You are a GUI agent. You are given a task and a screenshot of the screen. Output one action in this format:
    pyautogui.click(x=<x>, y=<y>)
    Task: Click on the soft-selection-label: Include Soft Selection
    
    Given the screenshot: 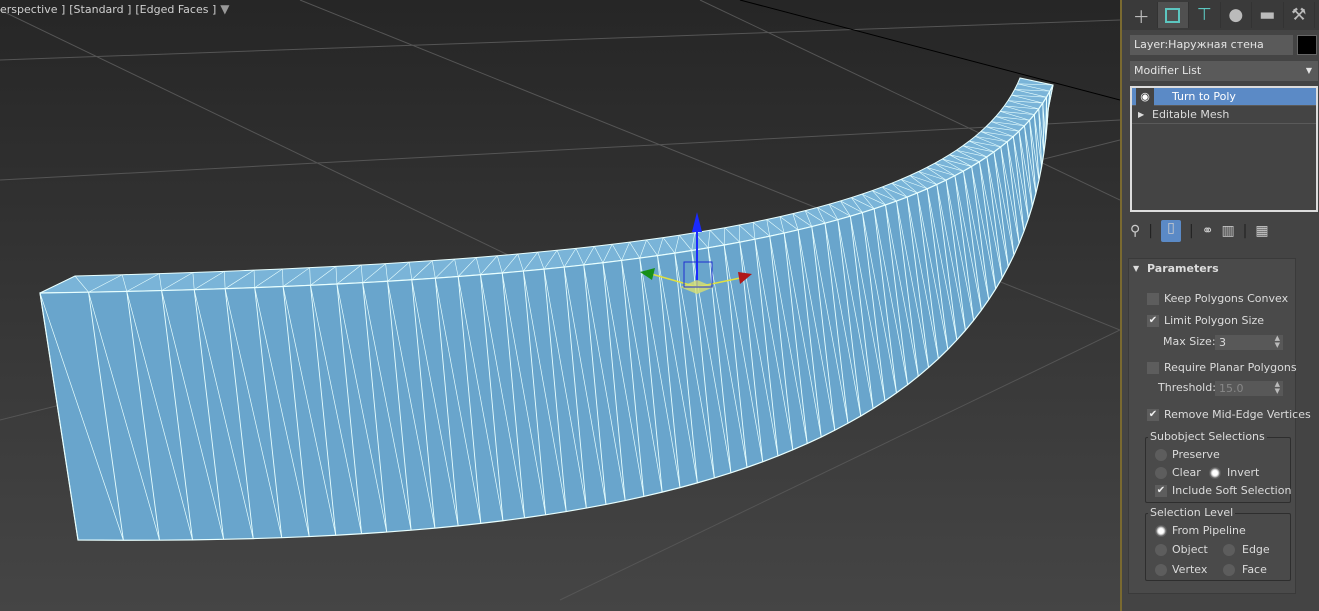 What is the action you would take?
    pyautogui.click(x=1232, y=490)
    